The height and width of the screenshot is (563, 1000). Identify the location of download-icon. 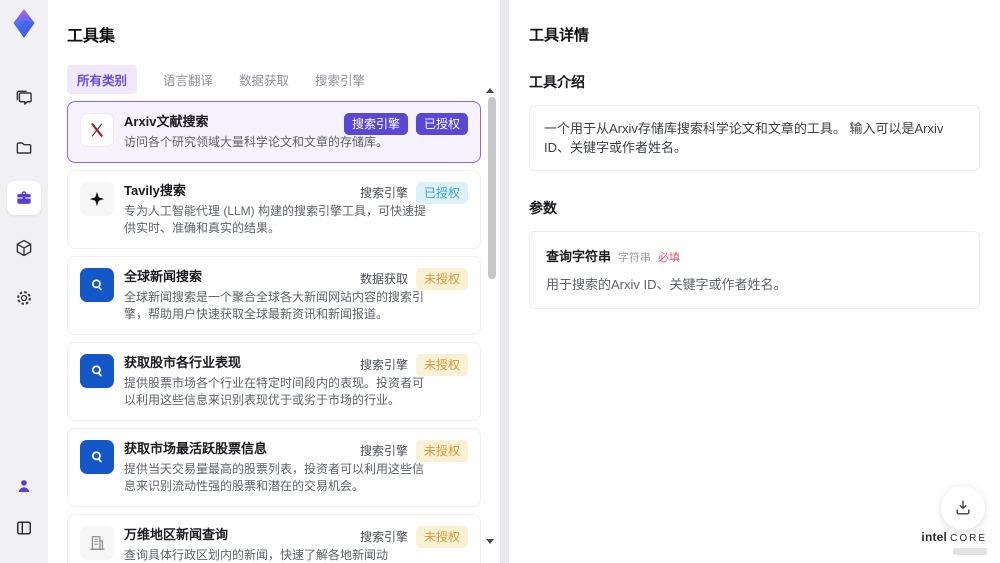
(963, 507).